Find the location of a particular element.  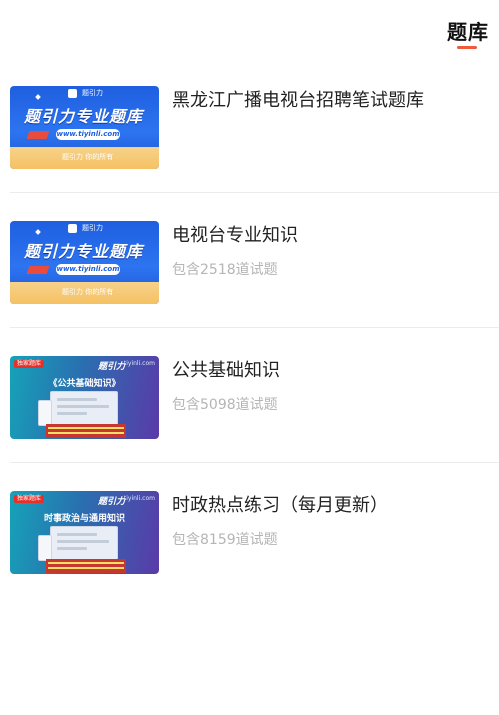

tab-question-bank: 题库 is located at coordinates (468, 30).